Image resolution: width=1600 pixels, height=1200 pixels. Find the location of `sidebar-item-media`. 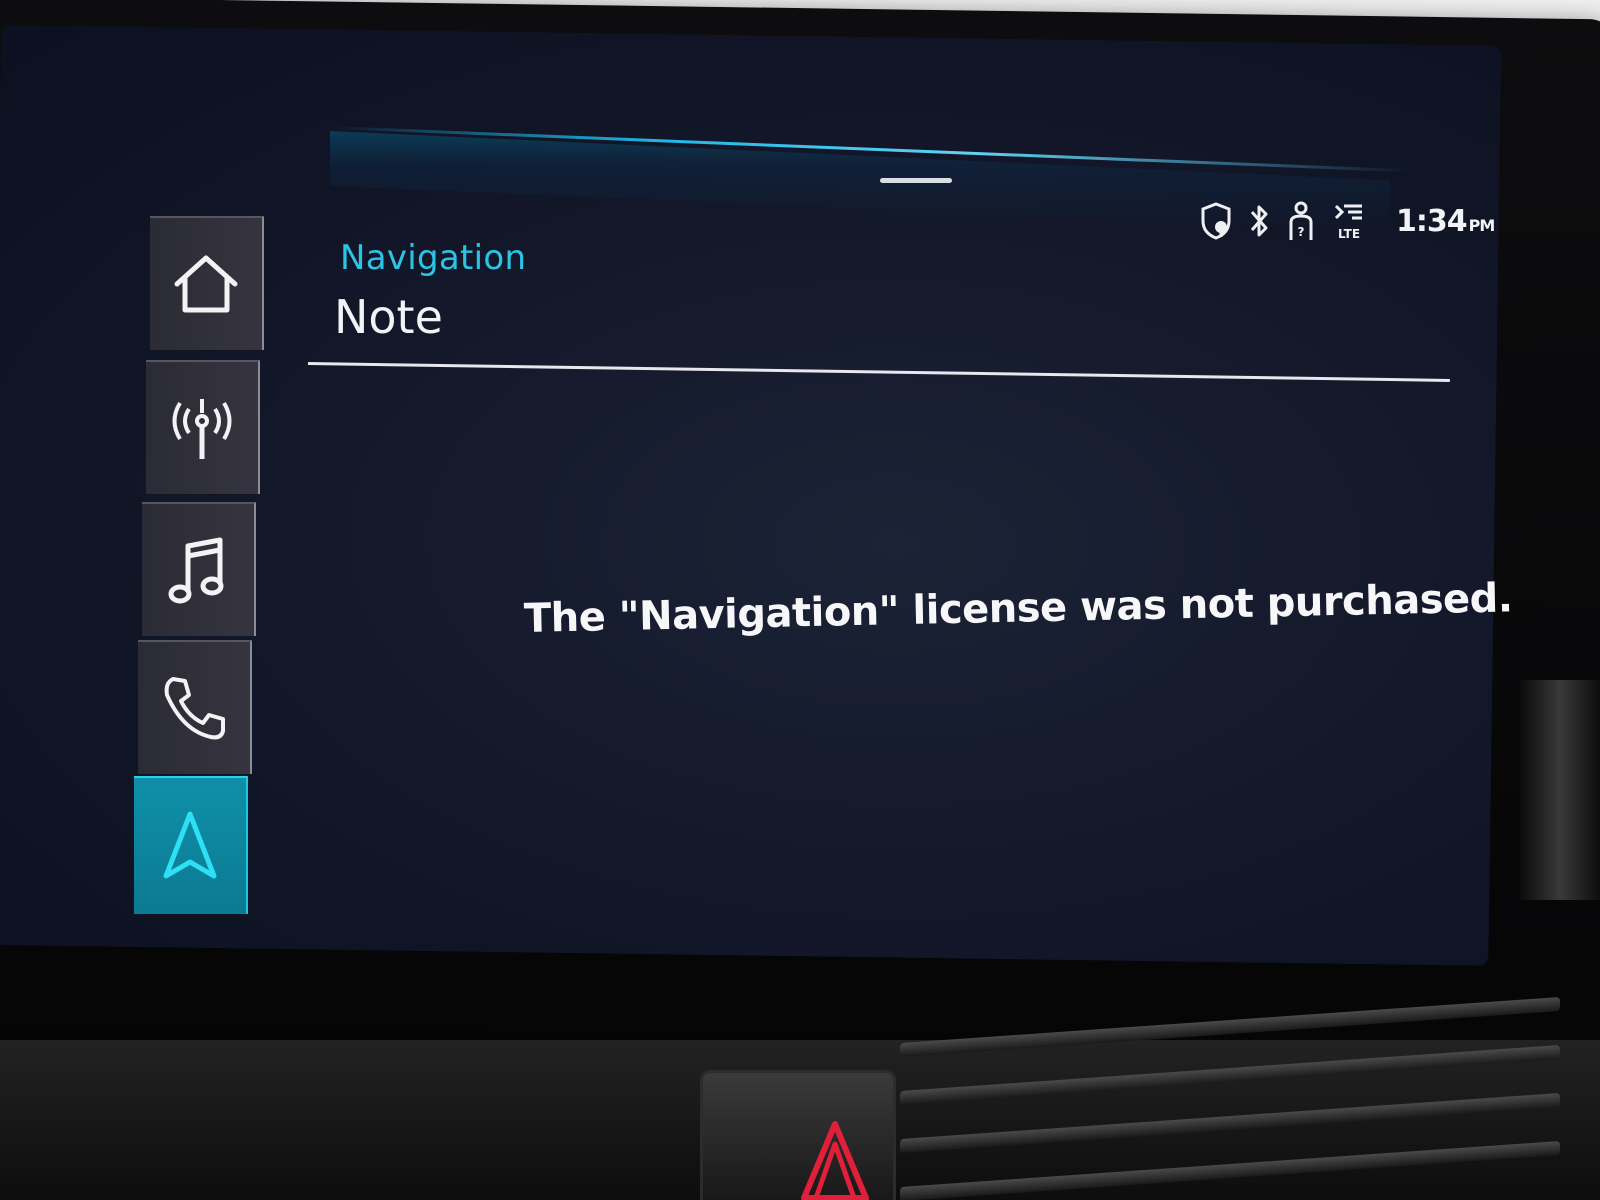

sidebar-item-media is located at coordinates (199, 569).